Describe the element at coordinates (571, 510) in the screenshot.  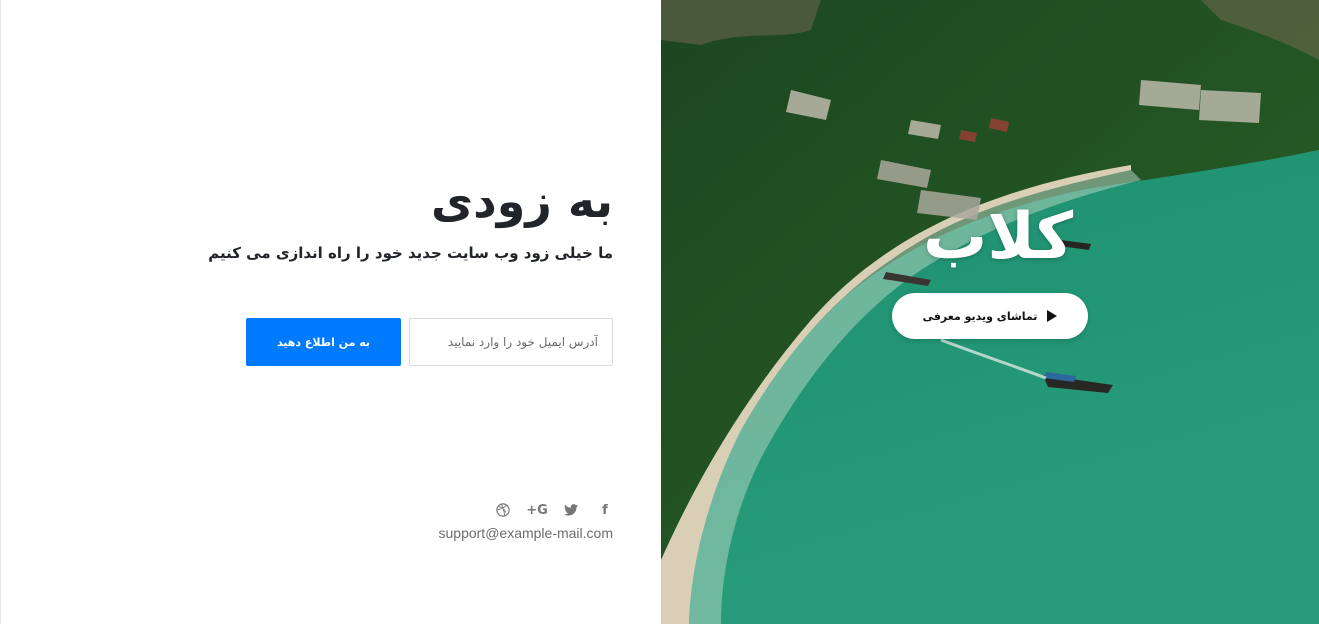
I see `twitter-icon` at that location.